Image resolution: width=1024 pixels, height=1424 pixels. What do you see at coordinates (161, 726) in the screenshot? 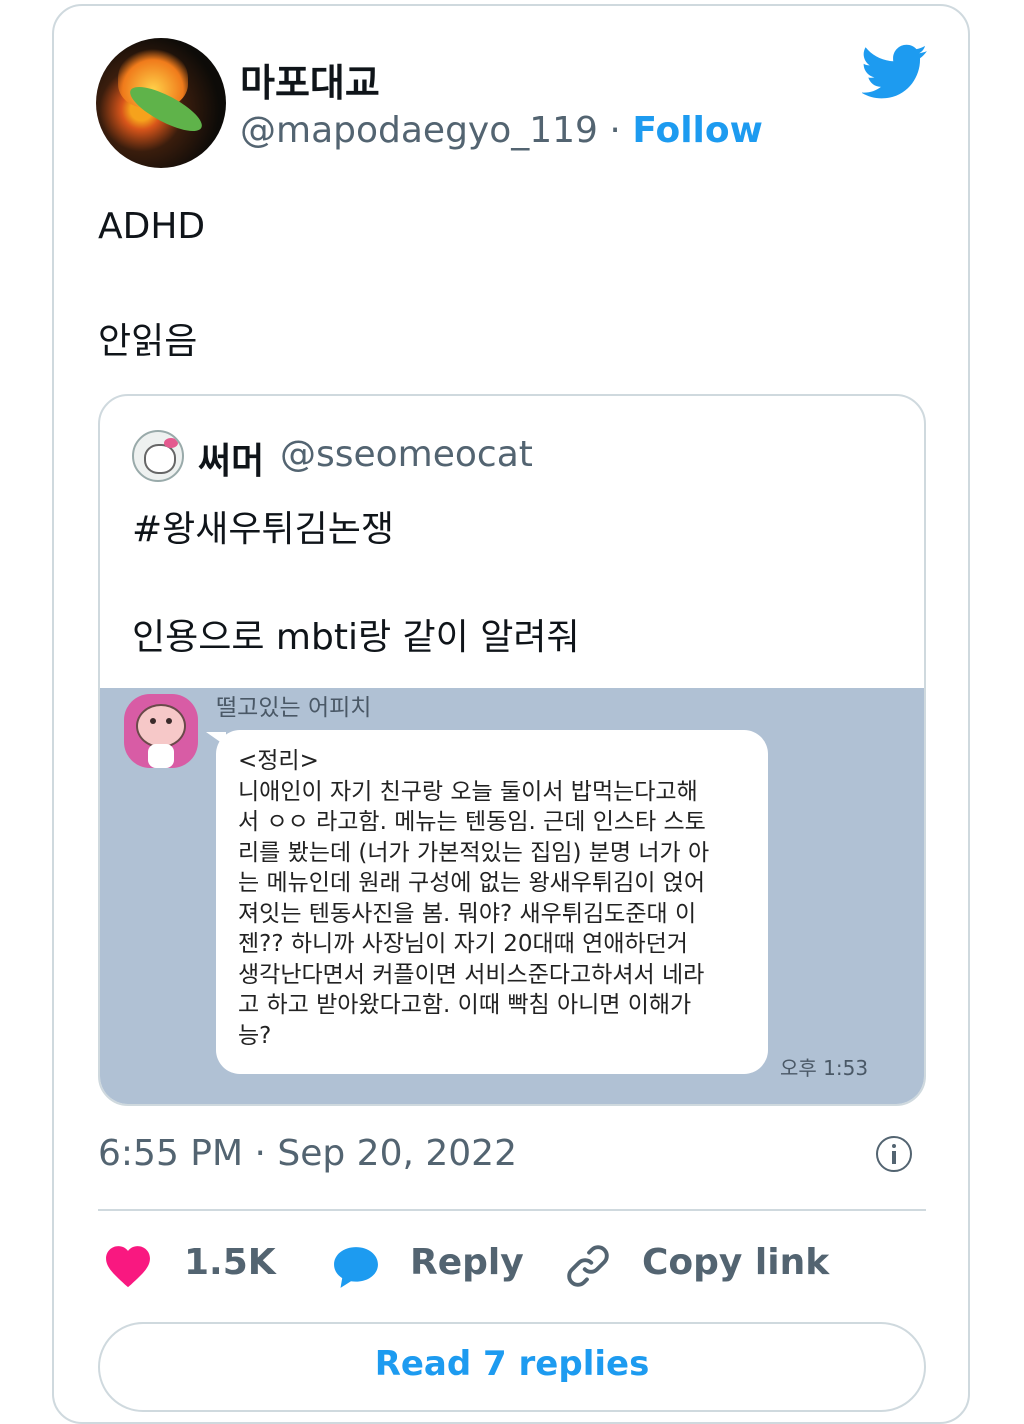
I see `apeach-face` at bounding box center [161, 726].